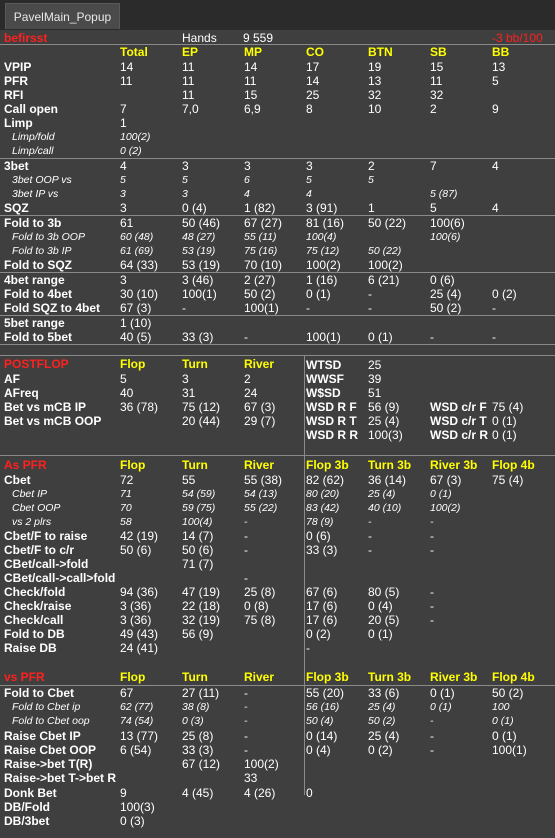 The image size is (555, 838). What do you see at coordinates (201, 606) in the screenshot?
I see `stat-cell: 22 (18)` at bounding box center [201, 606].